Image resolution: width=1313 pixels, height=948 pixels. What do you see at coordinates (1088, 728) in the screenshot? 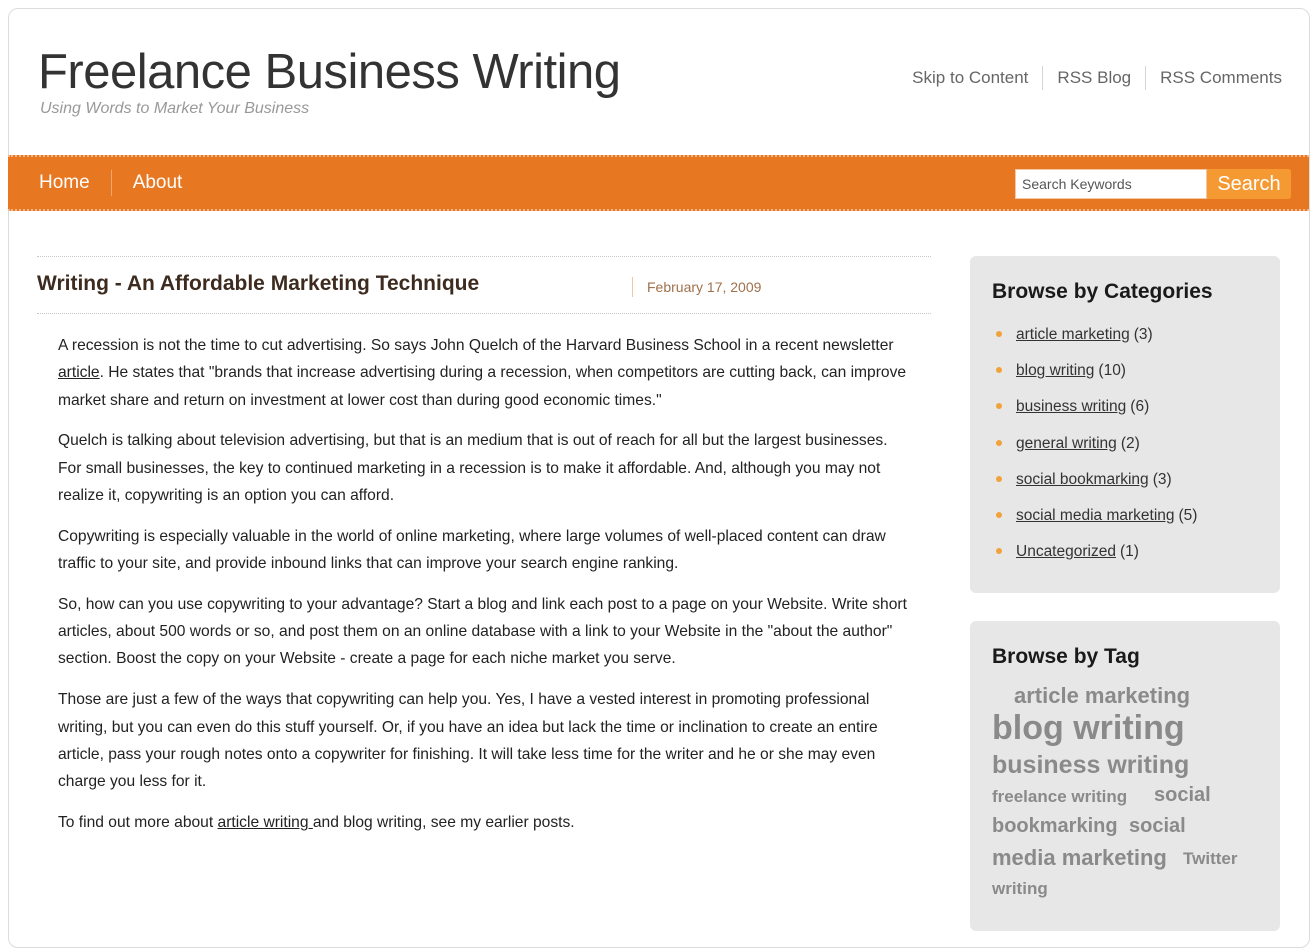
I see `tag-link: blog writing` at bounding box center [1088, 728].